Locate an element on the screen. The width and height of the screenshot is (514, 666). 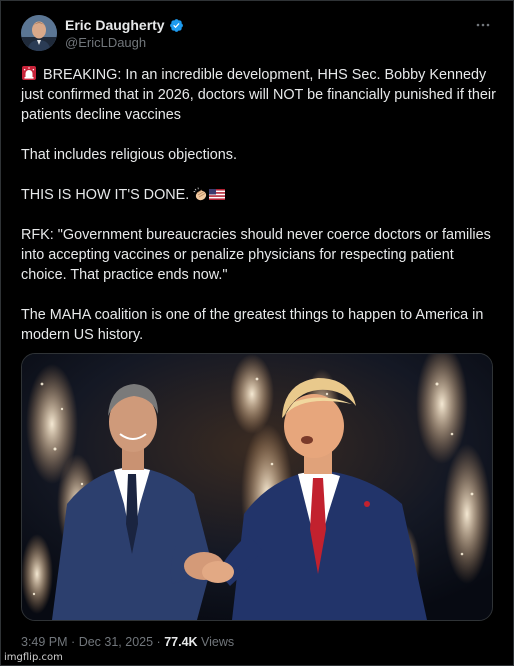
views-count: 77.4K is located at coordinates (180, 642).